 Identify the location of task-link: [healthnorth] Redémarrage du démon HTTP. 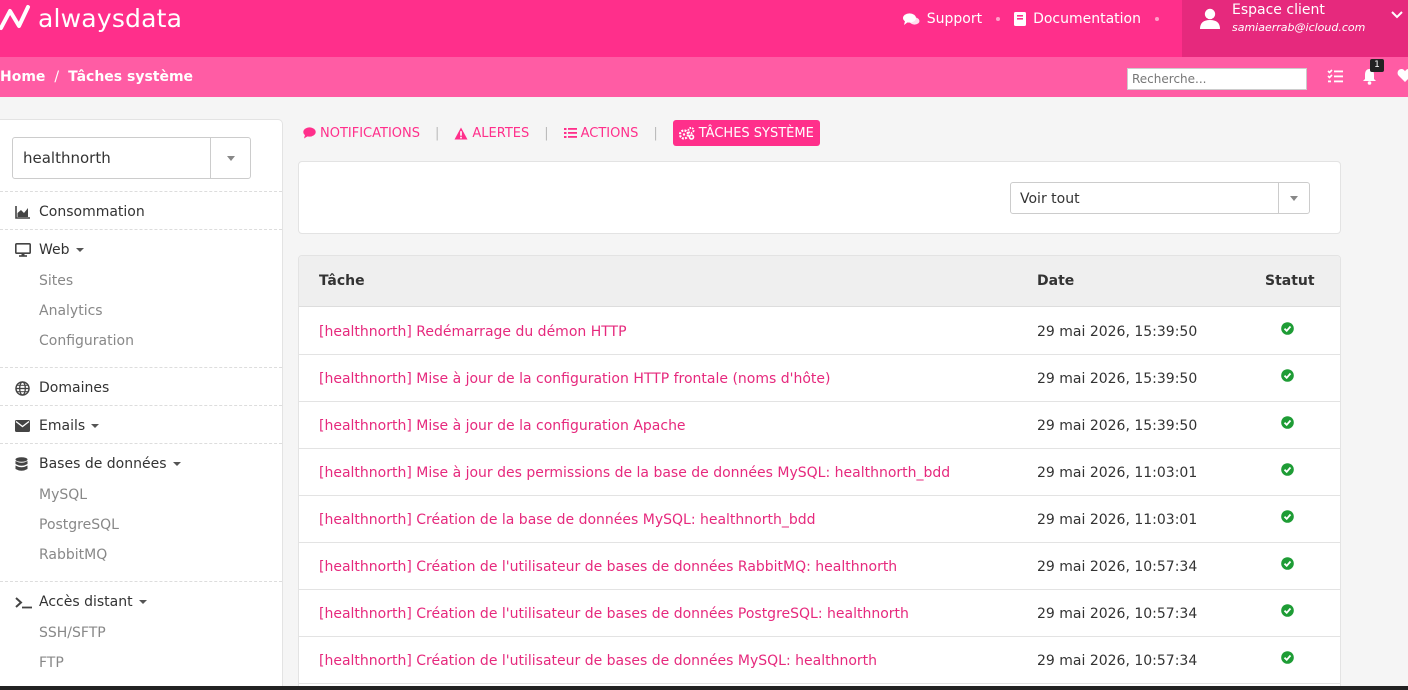
(473, 332).